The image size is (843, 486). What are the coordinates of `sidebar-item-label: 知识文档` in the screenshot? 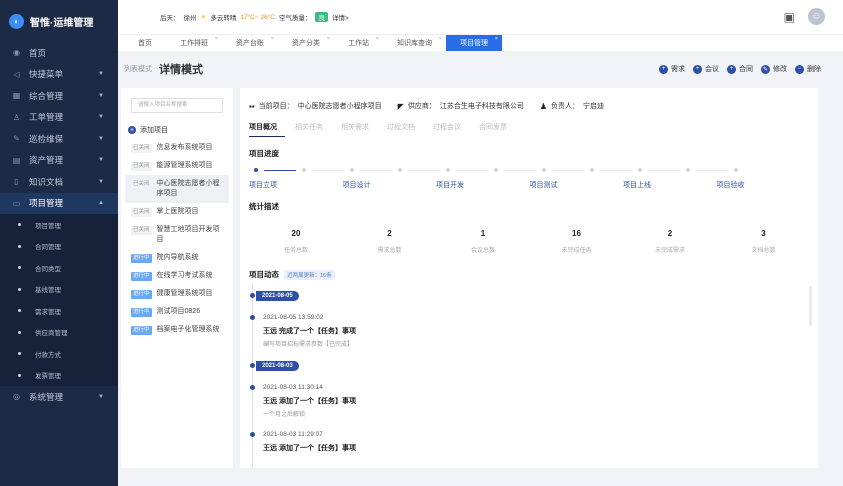 It's located at (46, 181).